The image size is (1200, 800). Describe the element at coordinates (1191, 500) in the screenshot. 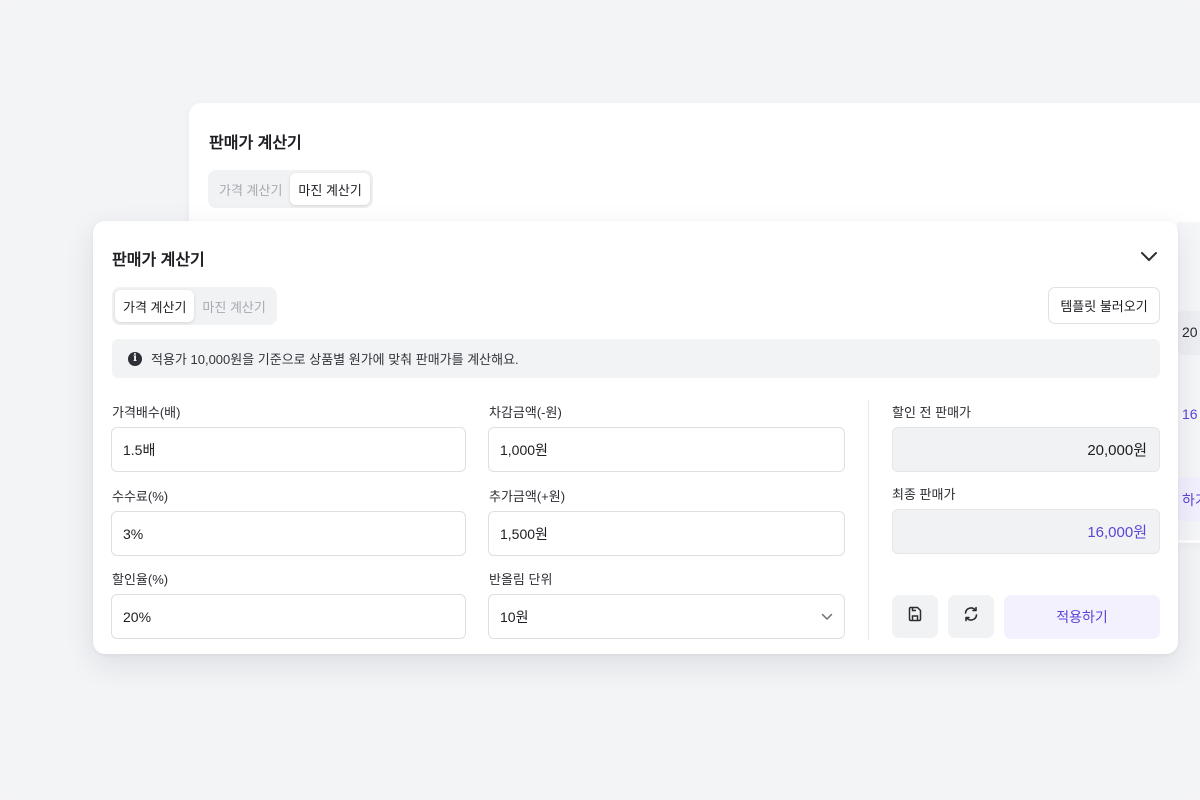

I see `back-panel-apply-label: 하기` at that location.